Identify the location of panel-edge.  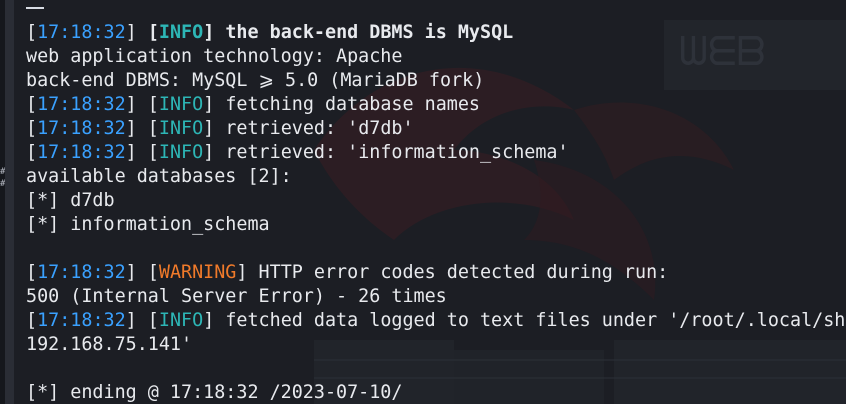
(9, 202).